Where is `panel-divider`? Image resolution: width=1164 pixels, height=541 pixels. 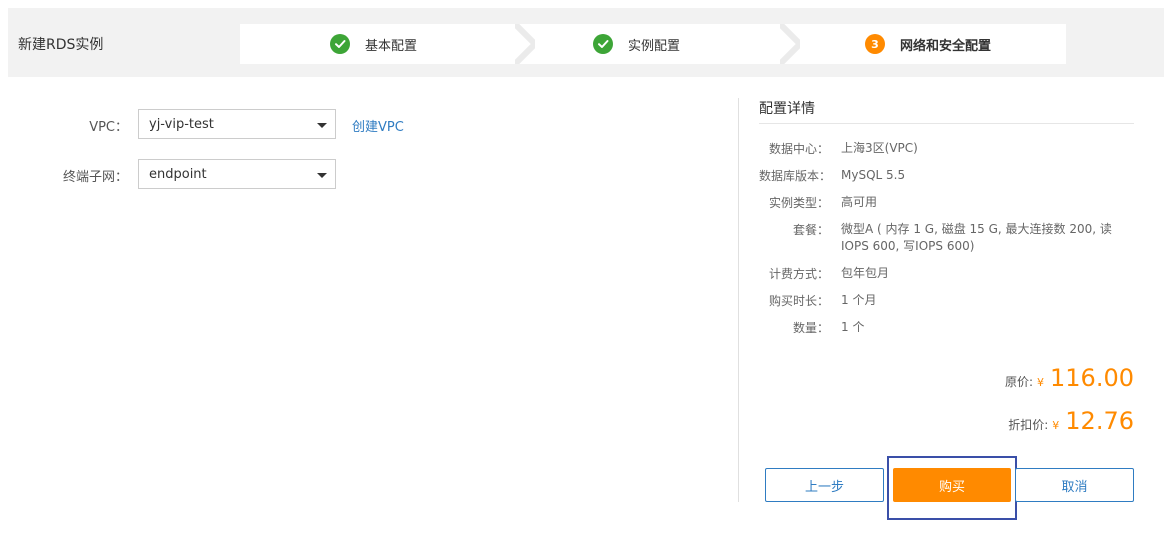 panel-divider is located at coordinates (738, 300).